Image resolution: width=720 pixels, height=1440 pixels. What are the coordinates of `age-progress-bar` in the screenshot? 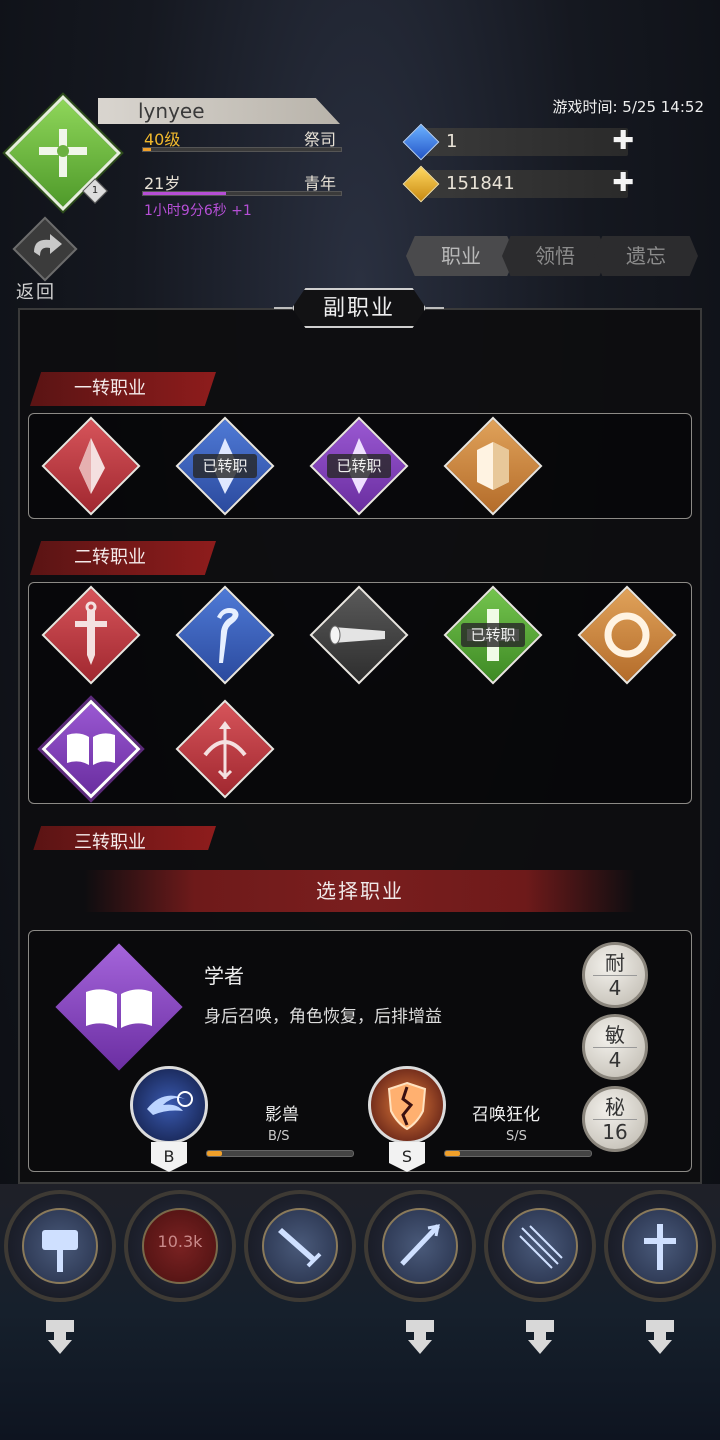 It's located at (242, 193).